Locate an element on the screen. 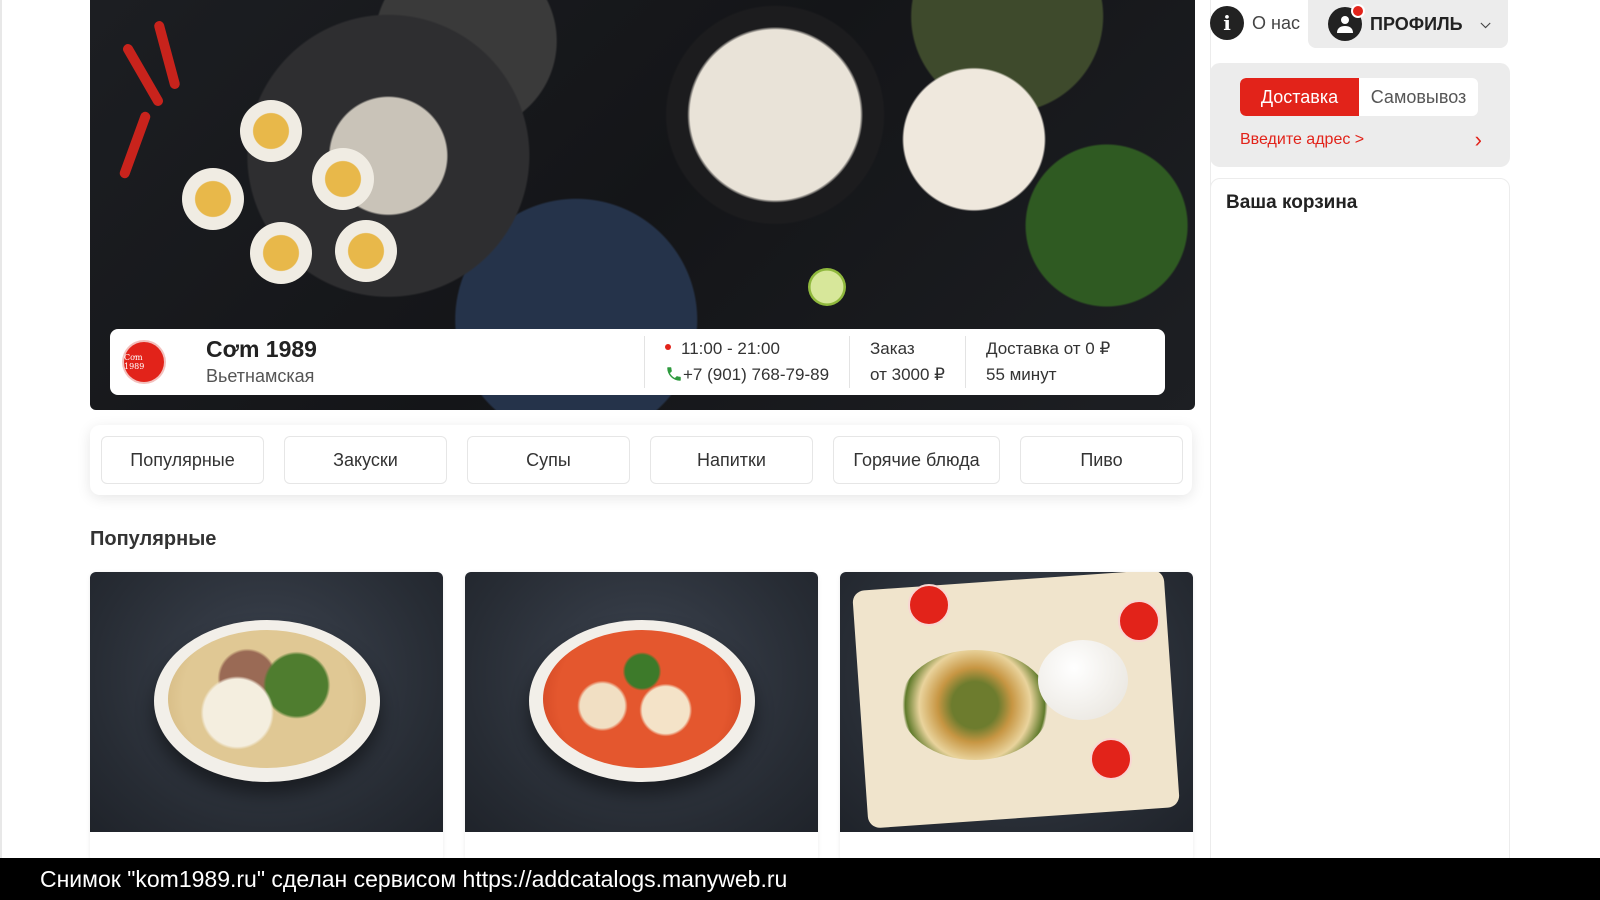 Image resolution: width=1600 pixels, height=900 pixels. info-icon: i is located at coordinates (1227, 23).